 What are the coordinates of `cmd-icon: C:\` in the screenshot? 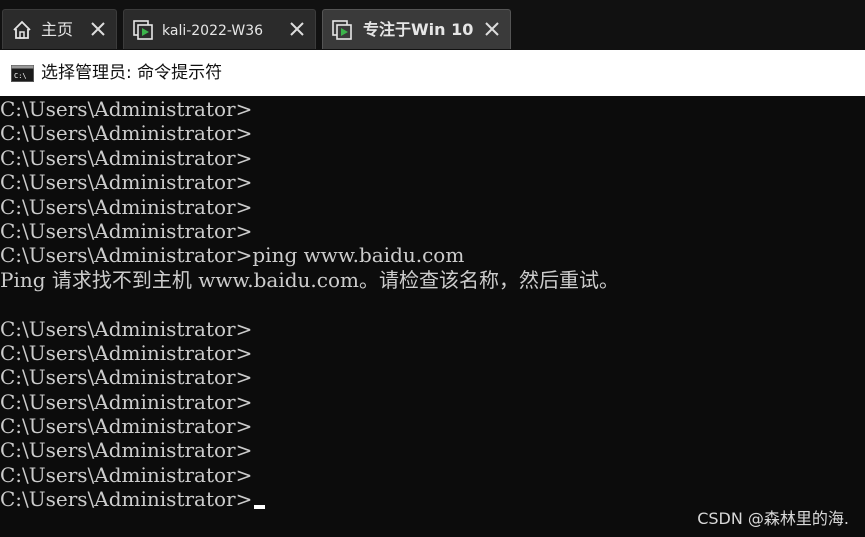 It's located at (22, 73).